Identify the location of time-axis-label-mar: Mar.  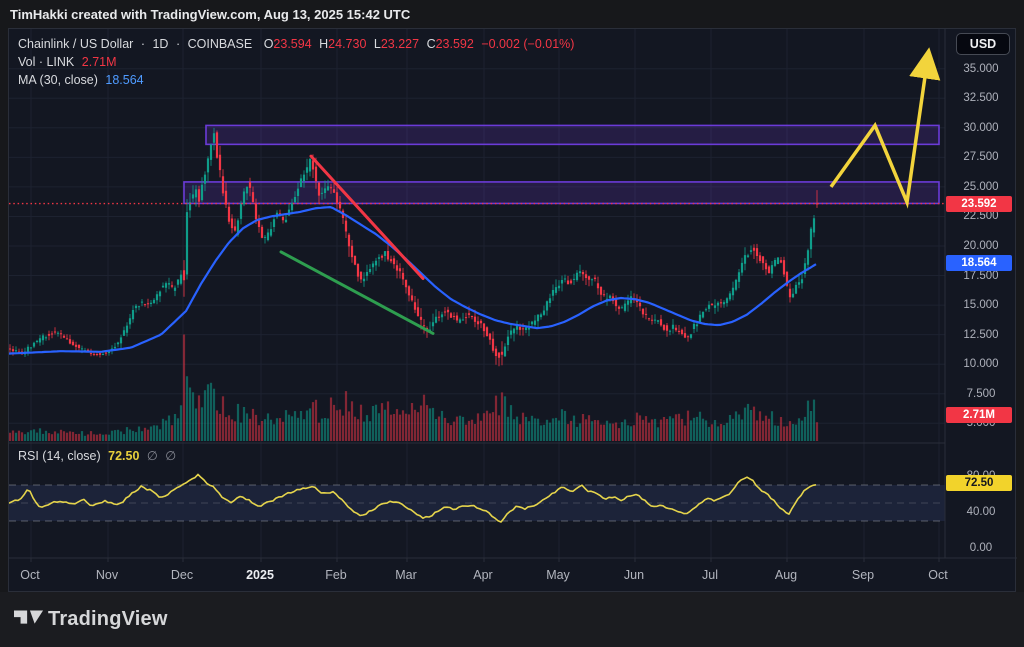
(406, 575).